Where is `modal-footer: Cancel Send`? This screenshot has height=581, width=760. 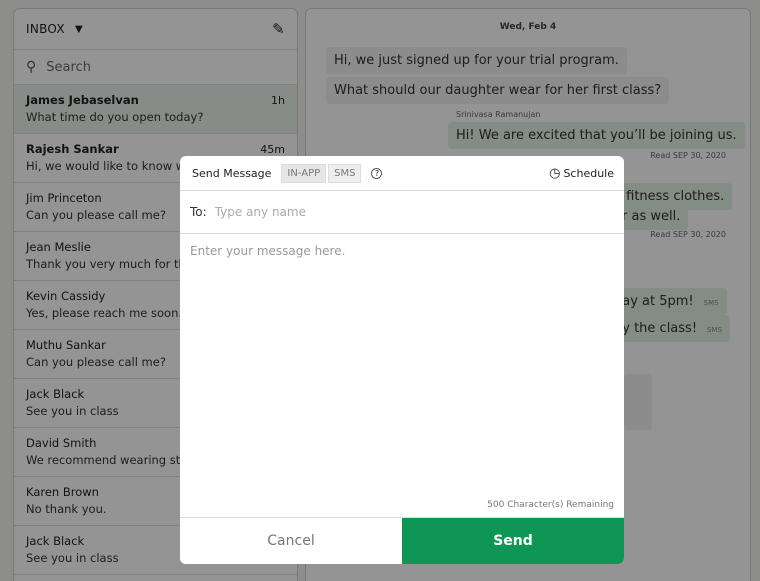 modal-footer: Cancel Send is located at coordinates (402, 540).